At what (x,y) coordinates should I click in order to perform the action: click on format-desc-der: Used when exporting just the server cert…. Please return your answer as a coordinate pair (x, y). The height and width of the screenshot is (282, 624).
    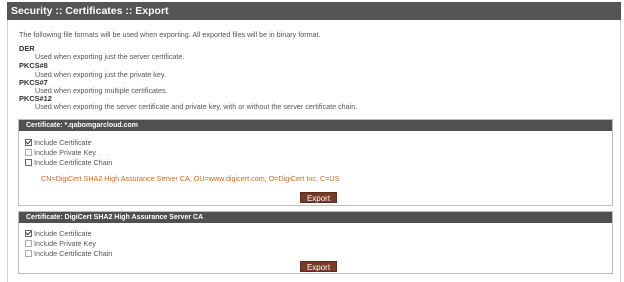
    Looking at the image, I should click on (110, 56).